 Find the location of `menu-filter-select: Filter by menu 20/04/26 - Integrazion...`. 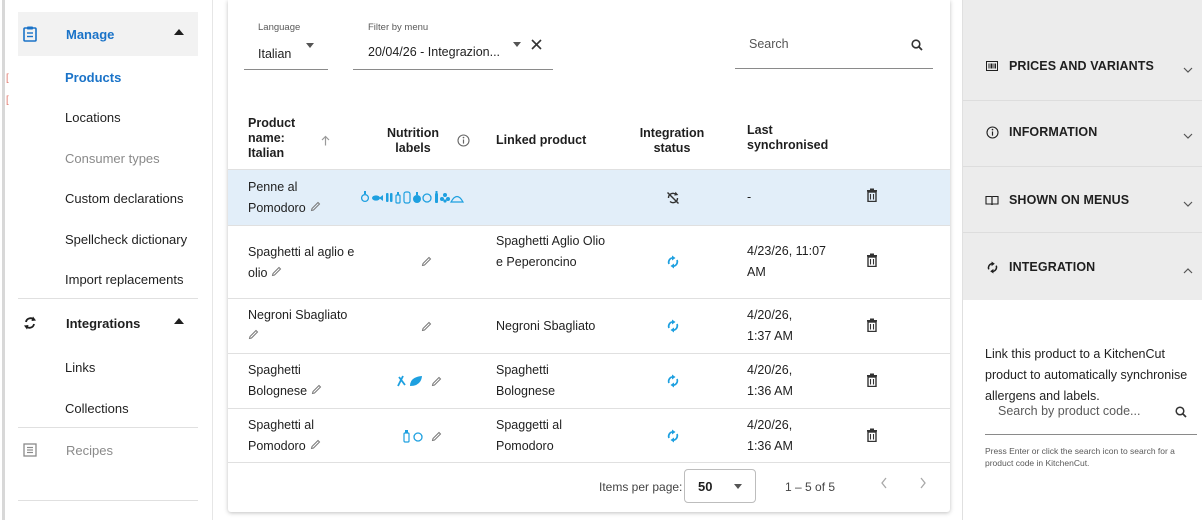

menu-filter-select: Filter by menu 20/04/26 - Integrazion... is located at coordinates (453, 46).